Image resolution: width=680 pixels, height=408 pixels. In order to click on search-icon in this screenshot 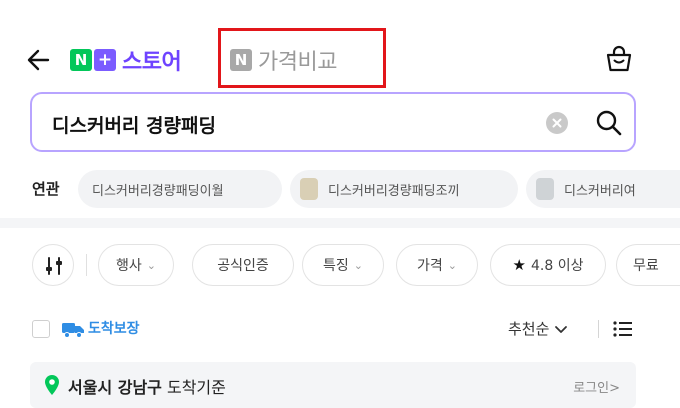, I will do `click(609, 123)`.